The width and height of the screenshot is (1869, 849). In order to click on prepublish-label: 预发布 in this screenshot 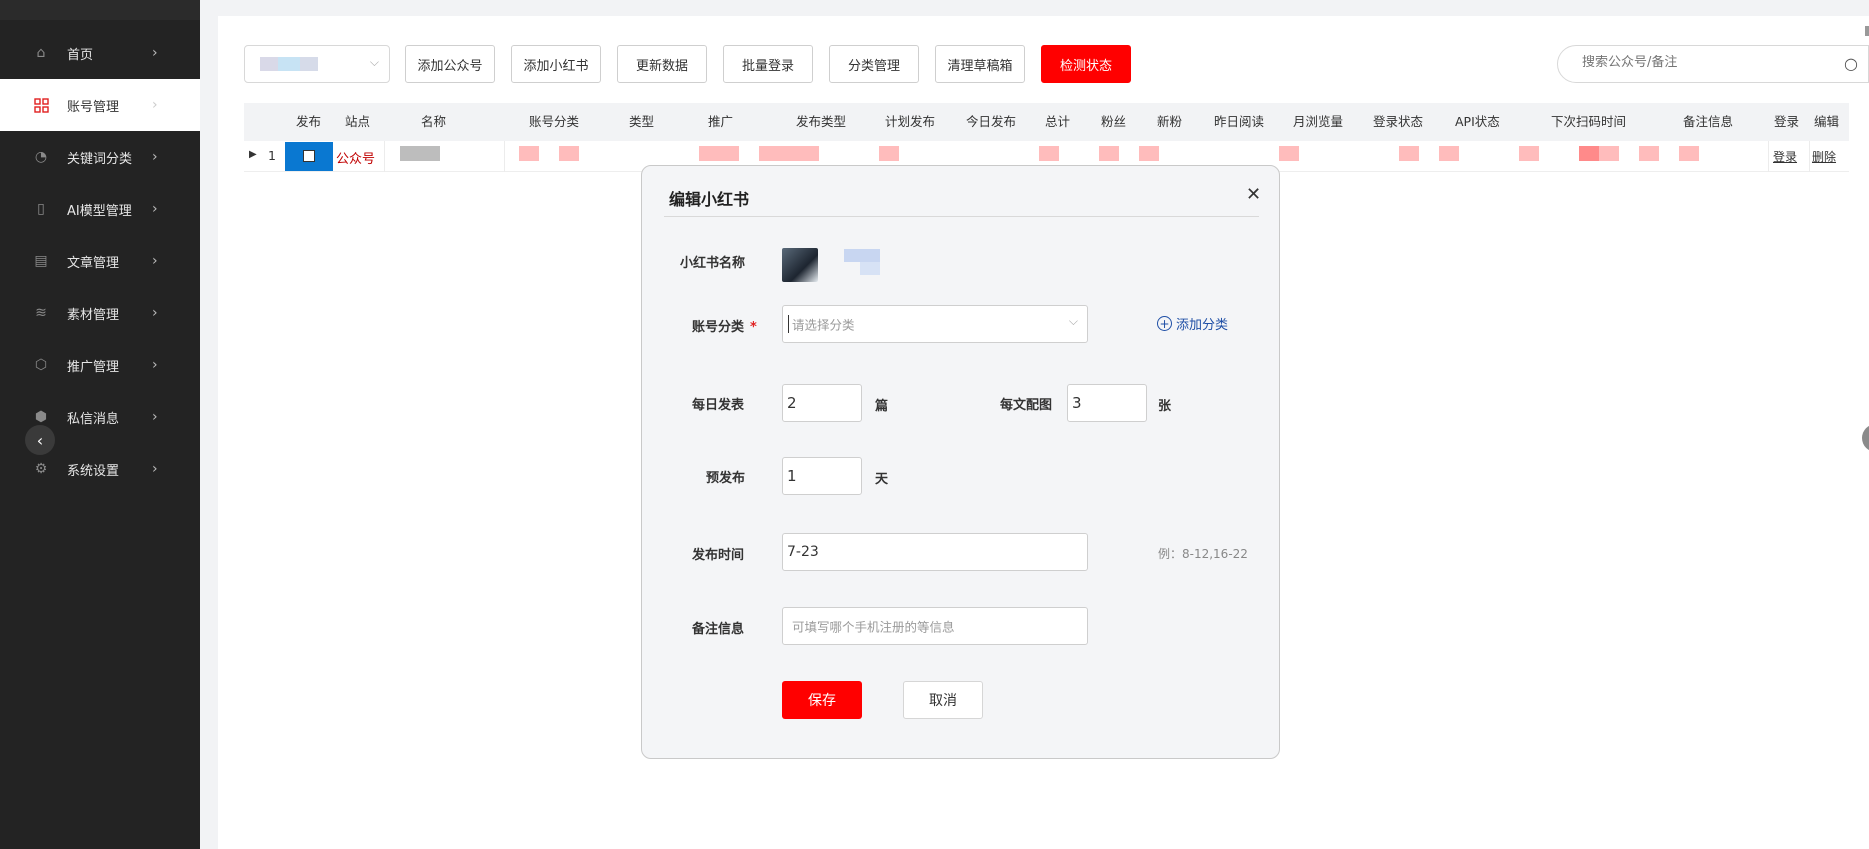, I will do `click(726, 478)`.